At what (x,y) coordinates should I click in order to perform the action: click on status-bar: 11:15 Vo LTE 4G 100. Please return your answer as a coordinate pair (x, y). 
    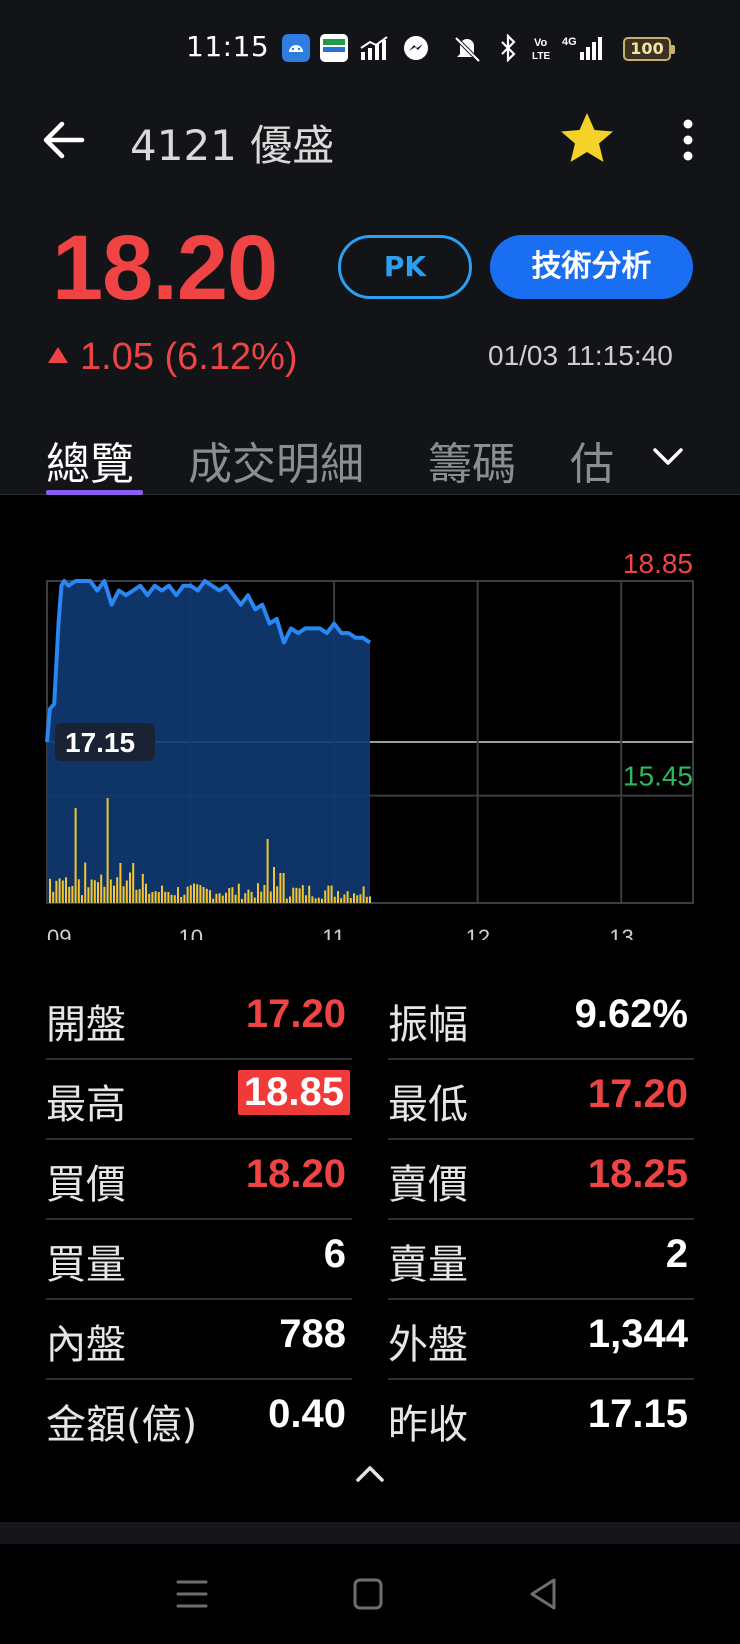
    Looking at the image, I should click on (370, 50).